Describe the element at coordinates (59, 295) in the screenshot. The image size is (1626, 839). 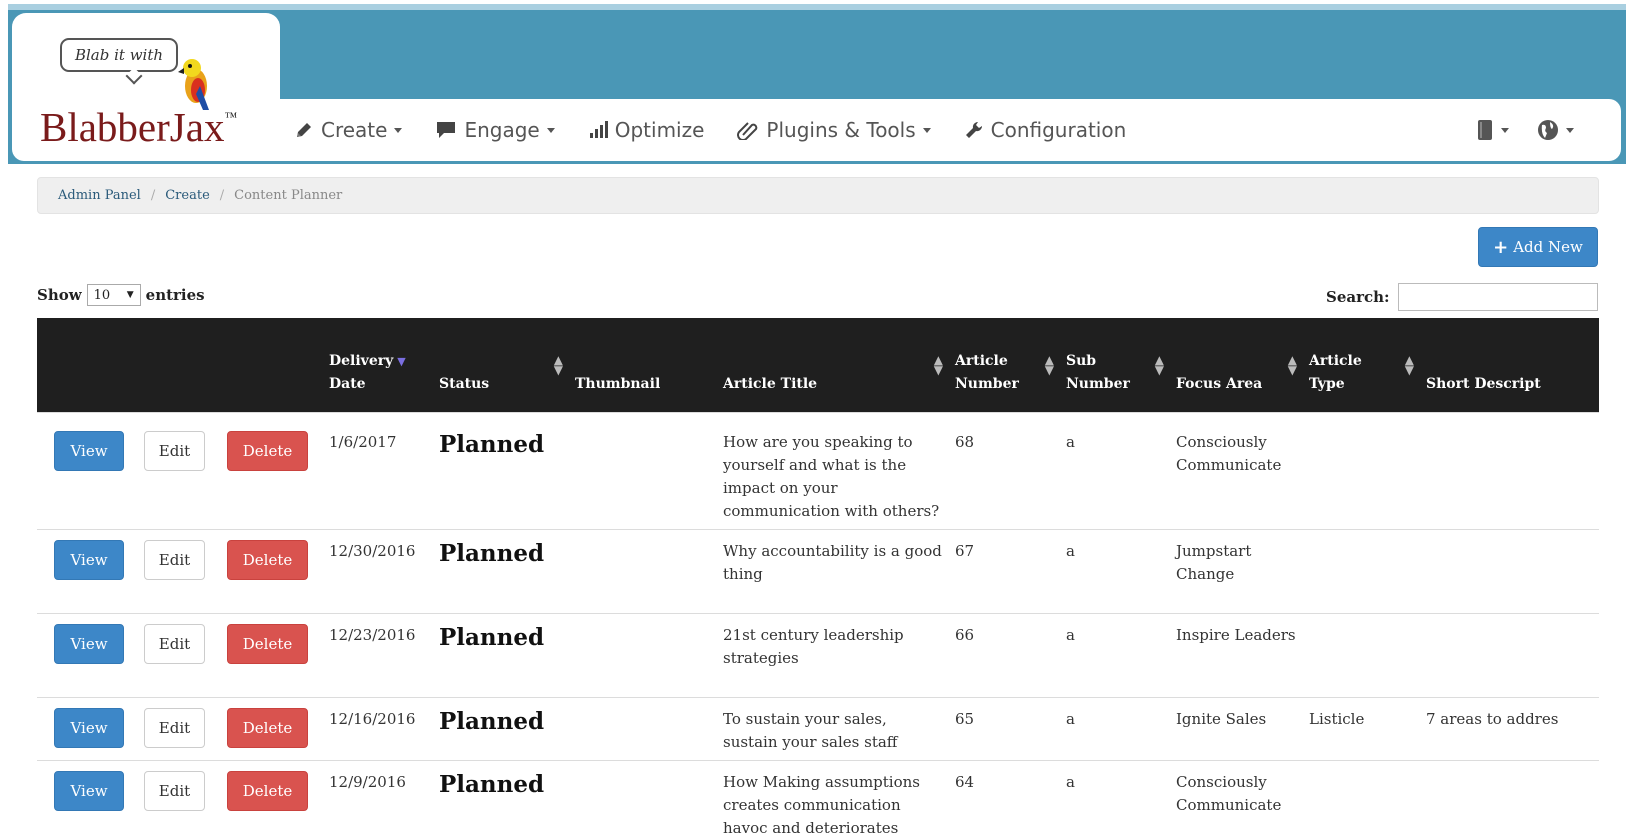
I see `show-label: Show` at that location.